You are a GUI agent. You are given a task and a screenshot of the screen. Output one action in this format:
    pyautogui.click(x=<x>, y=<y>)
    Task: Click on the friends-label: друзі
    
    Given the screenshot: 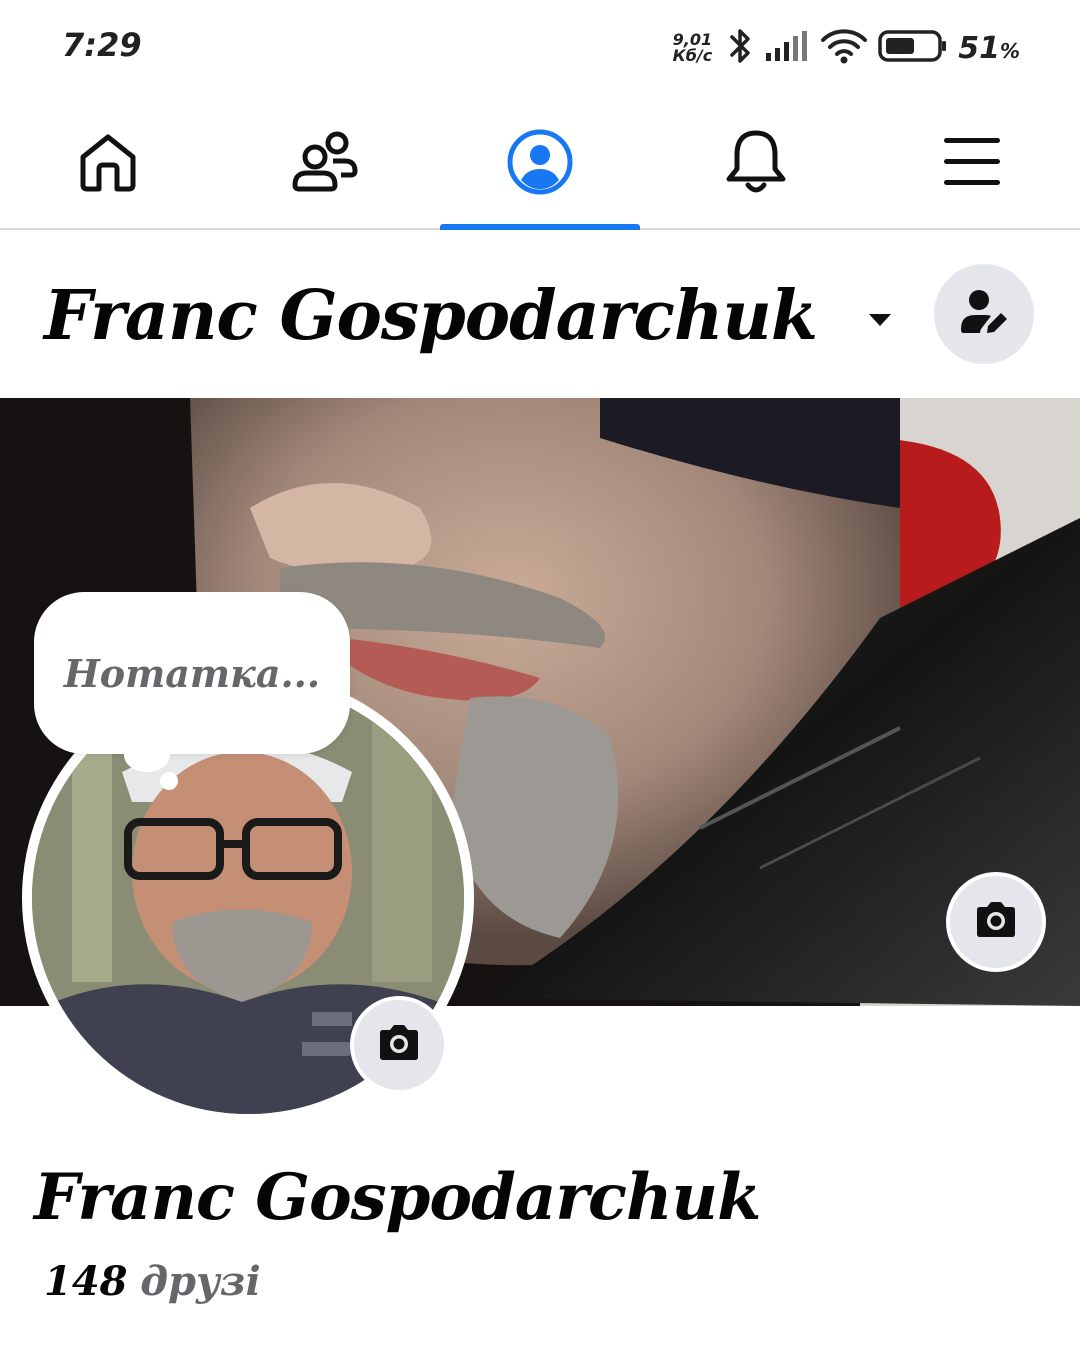 What is the action you would take?
    pyautogui.click(x=200, y=1281)
    